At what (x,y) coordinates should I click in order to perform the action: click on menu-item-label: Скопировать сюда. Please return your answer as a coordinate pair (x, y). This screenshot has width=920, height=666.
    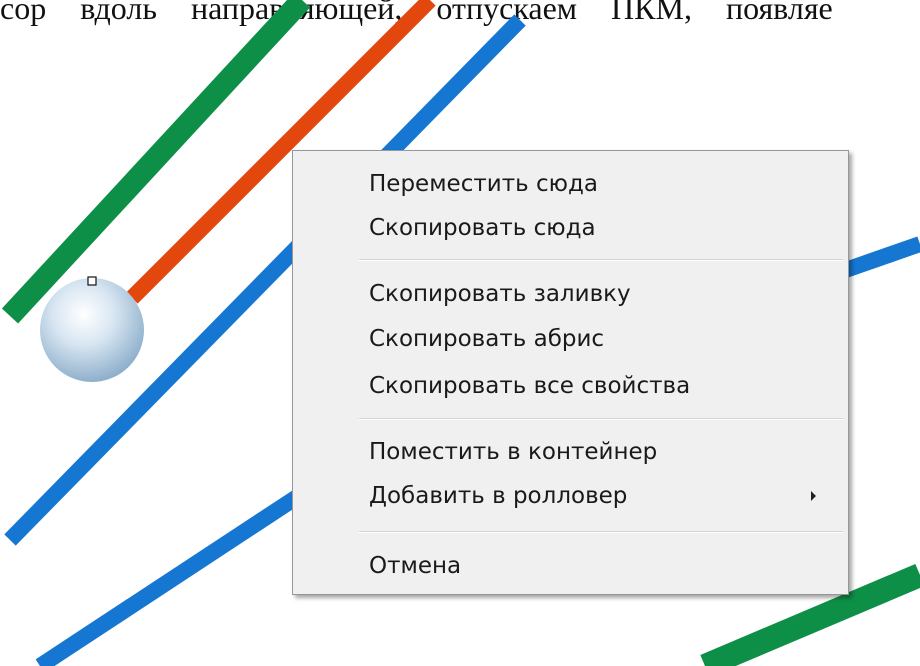
    Looking at the image, I should click on (482, 228).